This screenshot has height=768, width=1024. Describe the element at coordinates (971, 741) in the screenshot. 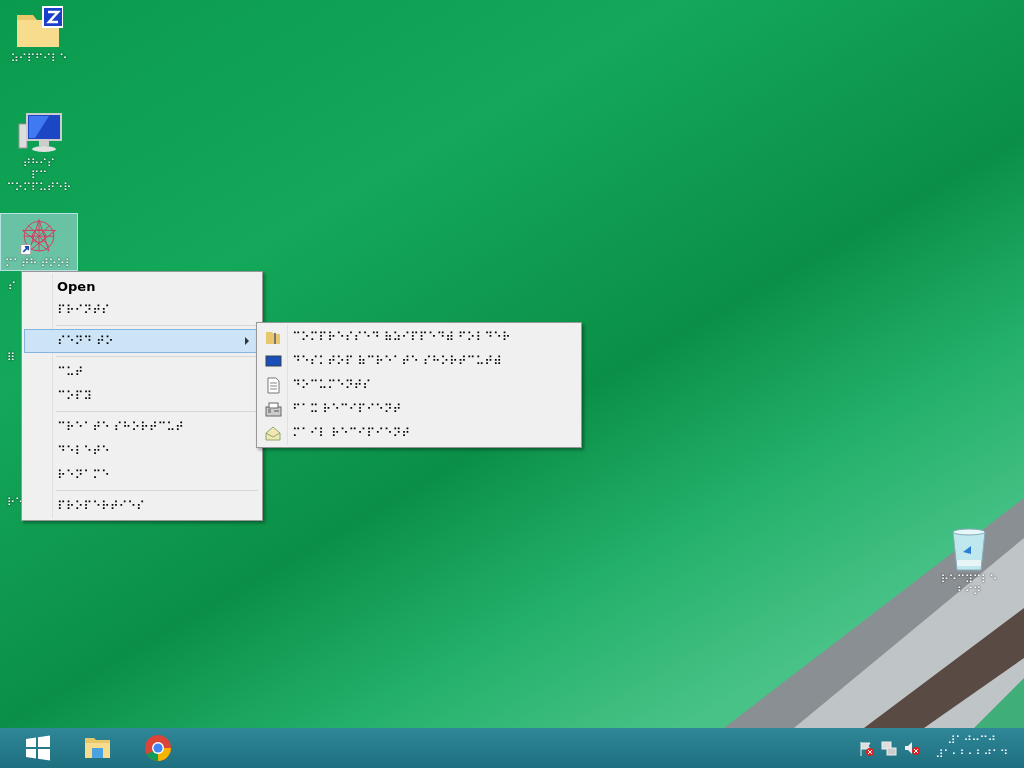

I see `clock-time: ⠼⠁⠚⠒⠉⠚` at that location.